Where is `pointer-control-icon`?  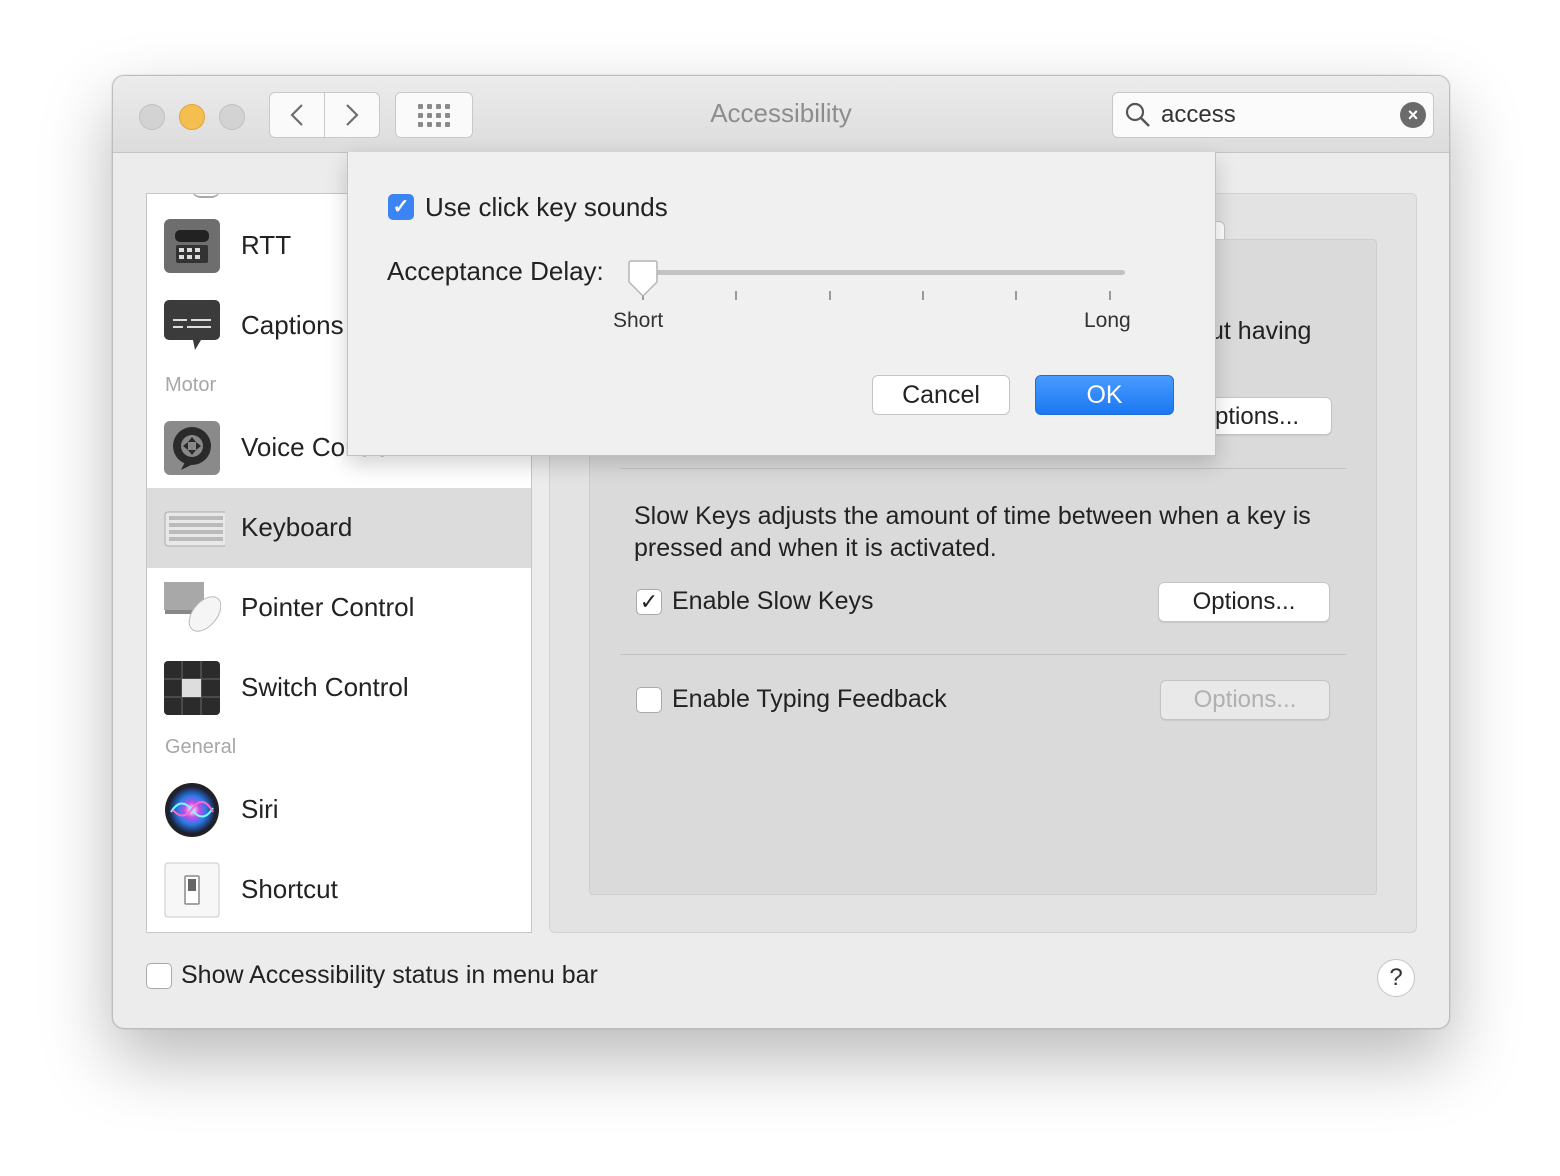 pointer-control-icon is located at coordinates (192, 607).